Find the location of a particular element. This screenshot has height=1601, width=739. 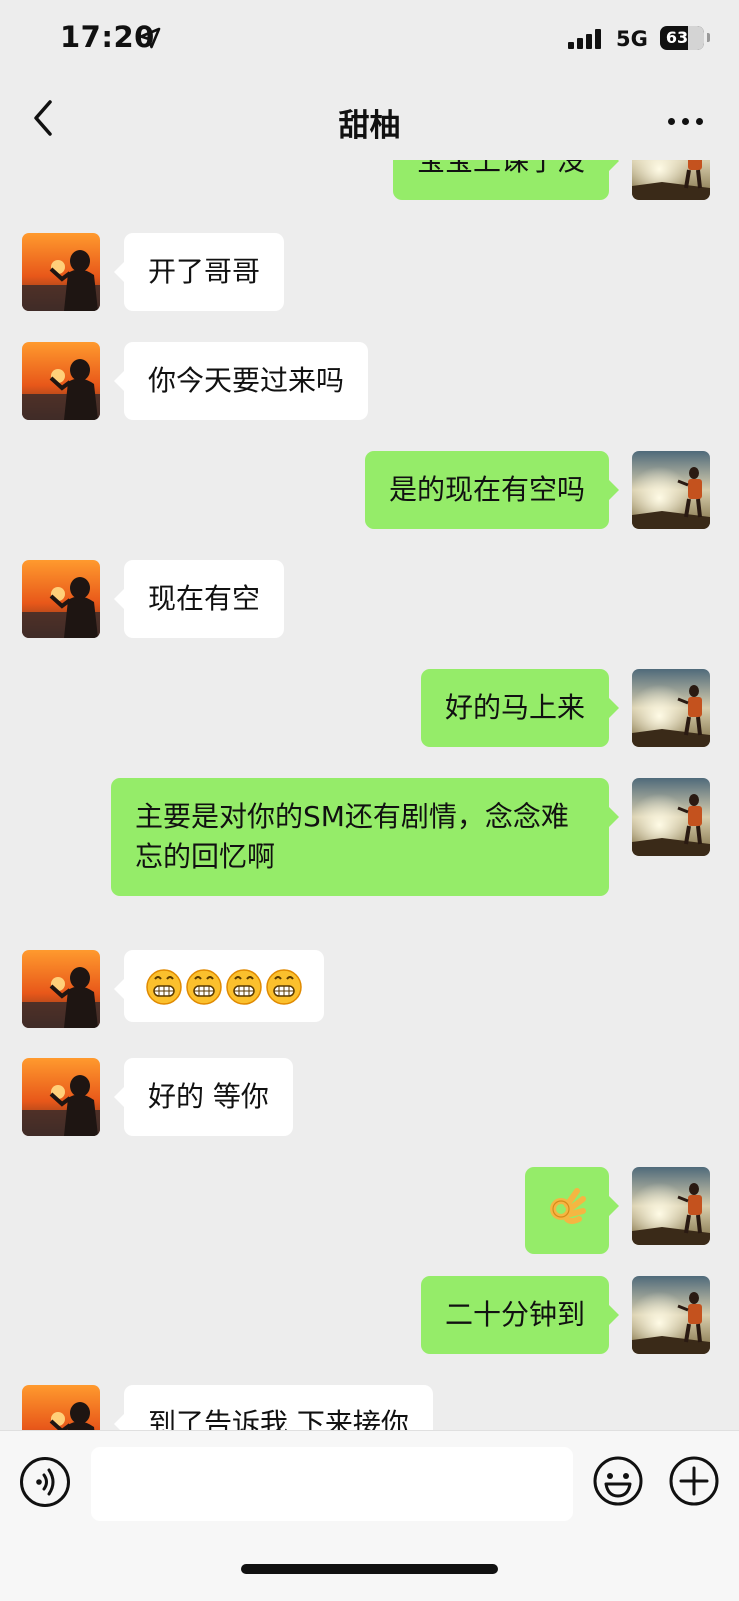

battery-tip is located at coordinates (708, 37).